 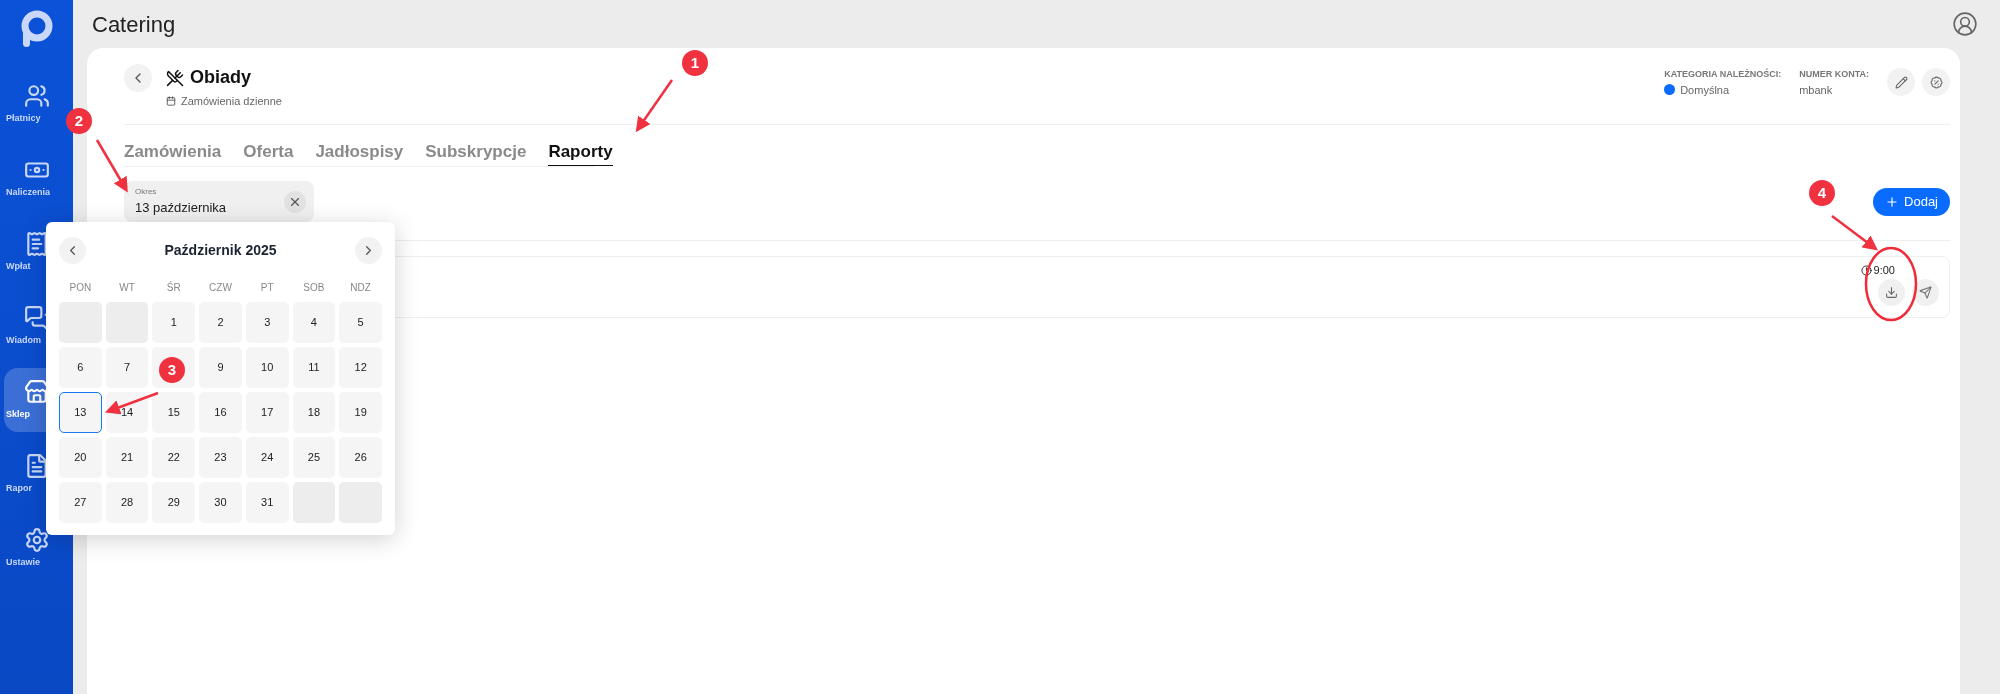 I want to click on next-month-button, so click(x=368, y=250).